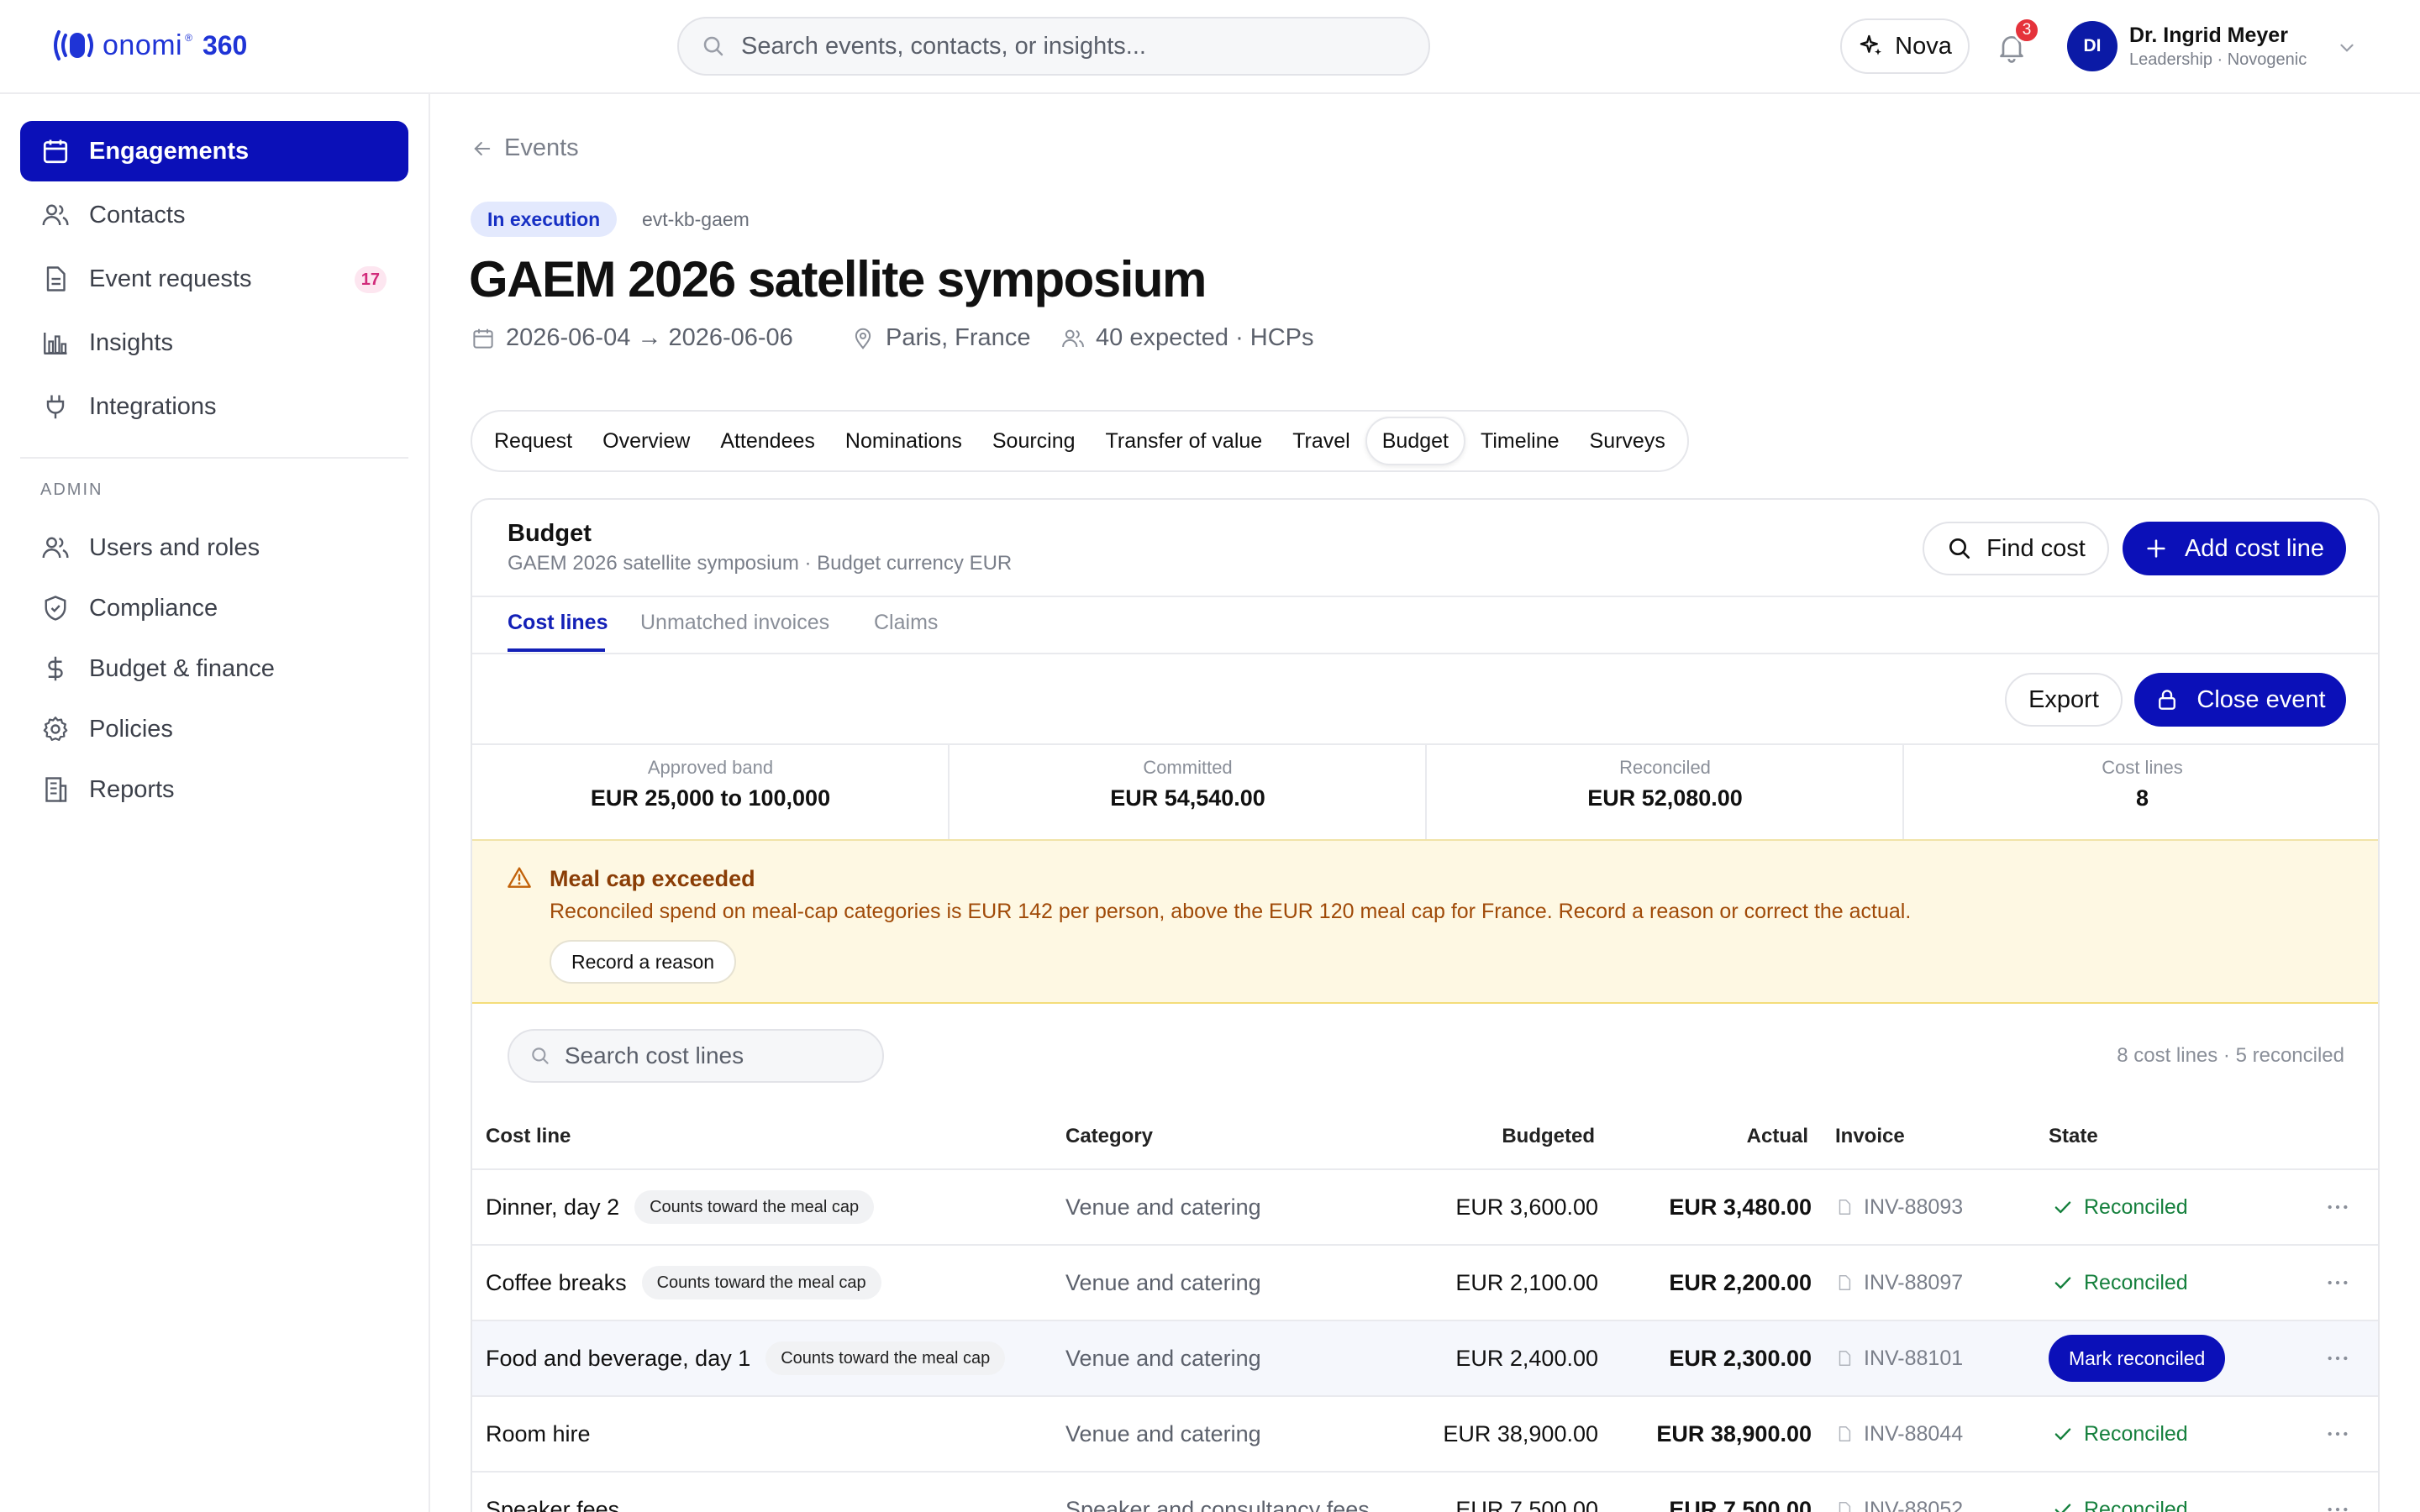 The width and height of the screenshot is (2420, 1512). What do you see at coordinates (214, 215) in the screenshot?
I see `sidebar-item-contacts: Contacts` at bounding box center [214, 215].